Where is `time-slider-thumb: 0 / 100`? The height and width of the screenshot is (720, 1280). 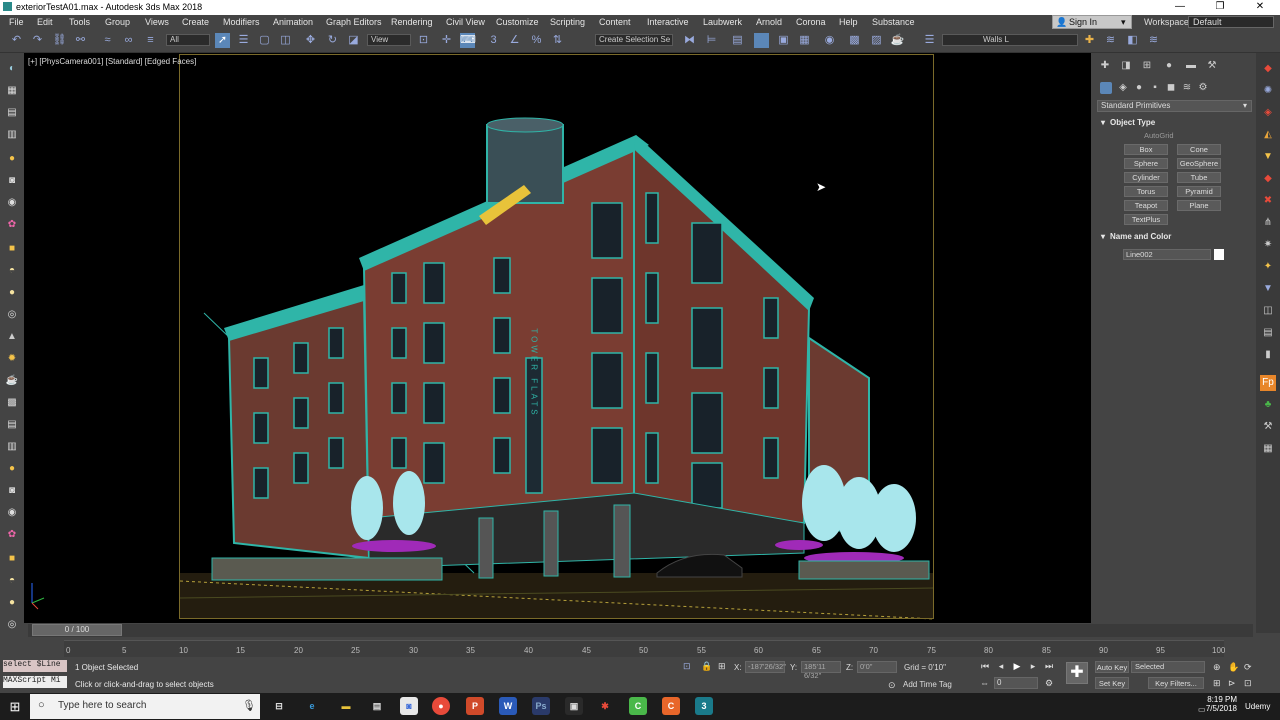
time-slider-thumb: 0 / 100 is located at coordinates (77, 630).